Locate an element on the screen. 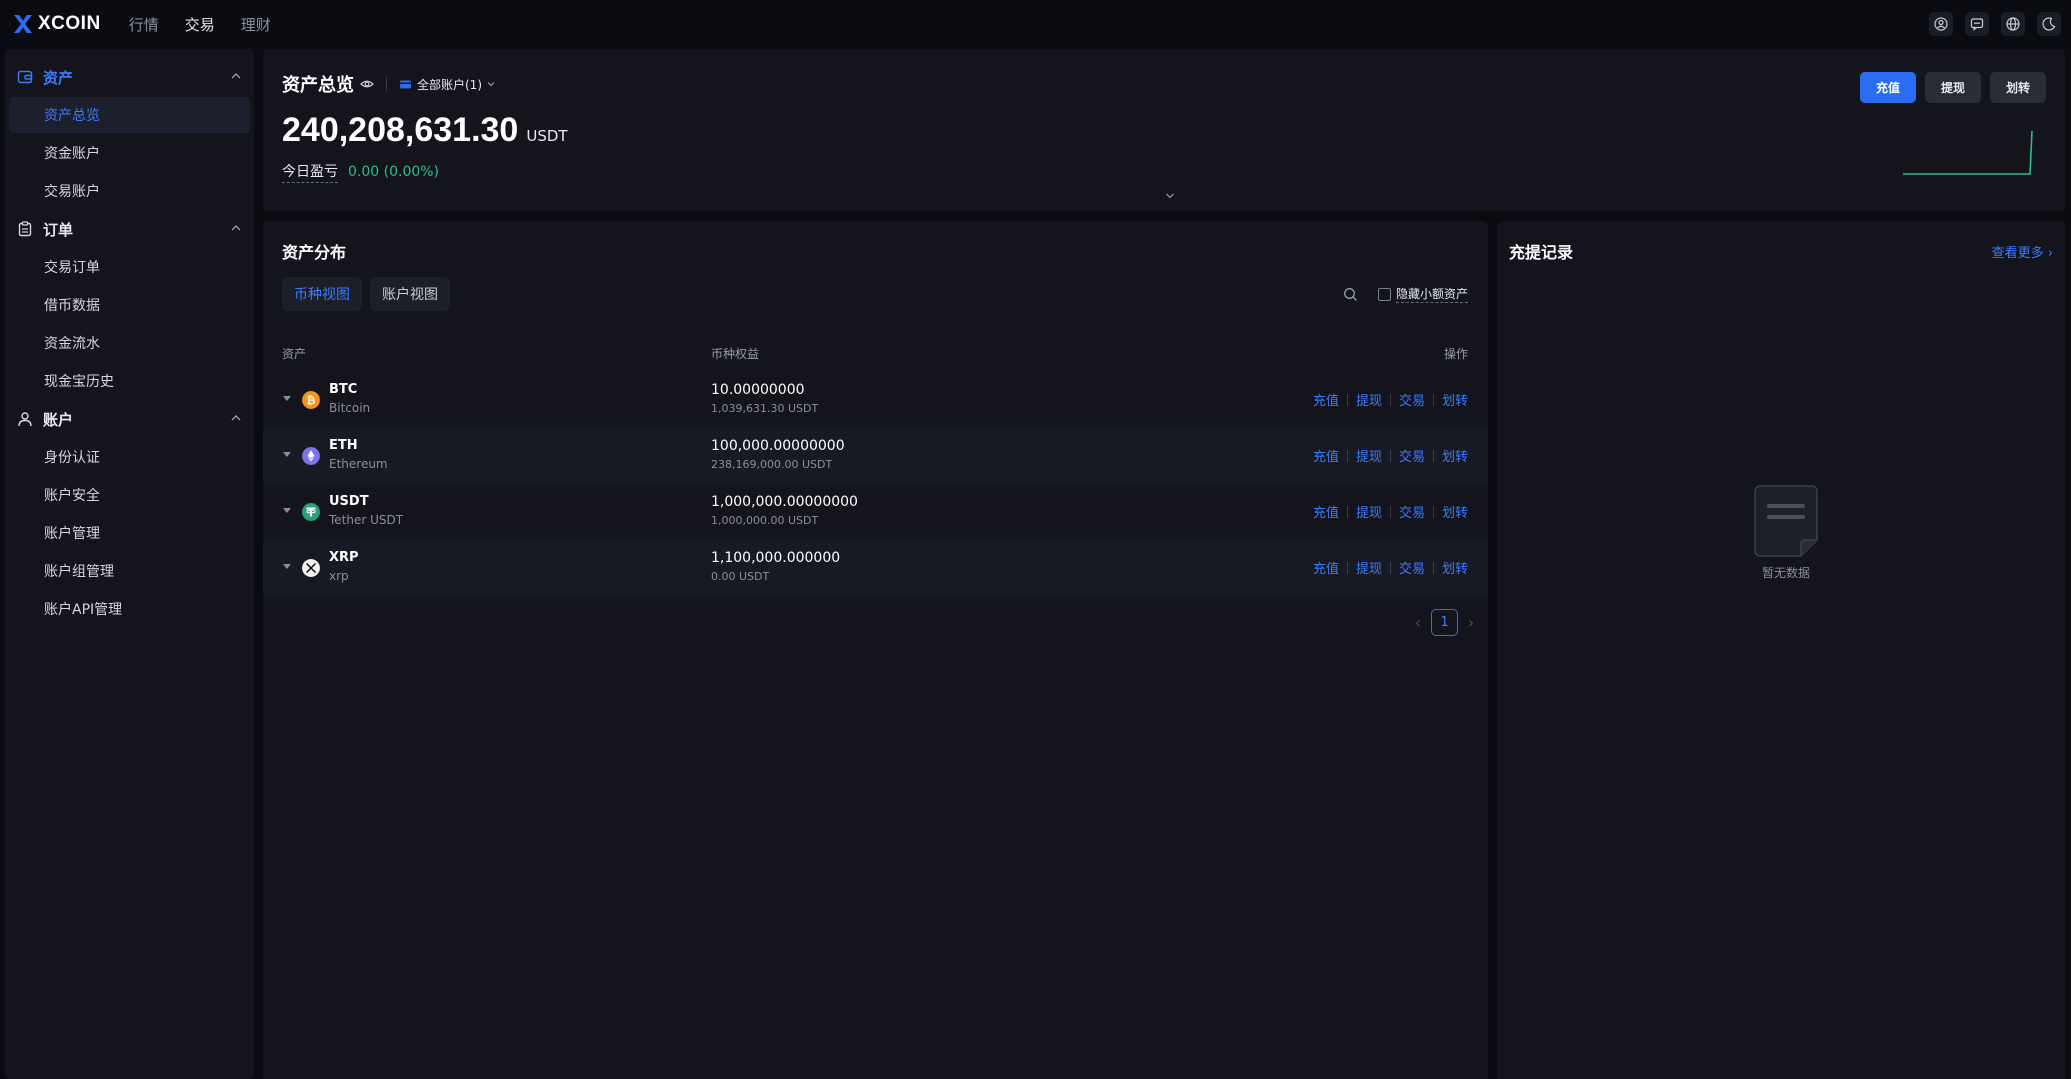 This screenshot has height=1079, width=2071. column-header-asset: 资产 is located at coordinates (294, 354).